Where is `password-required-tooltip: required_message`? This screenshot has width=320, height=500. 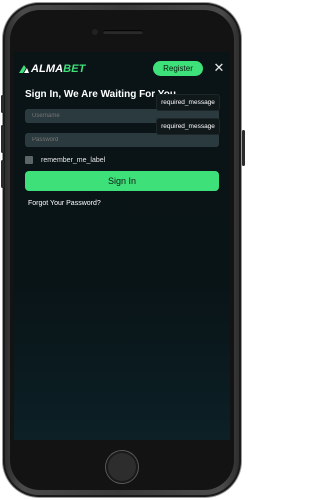 password-required-tooltip: required_message is located at coordinates (188, 126).